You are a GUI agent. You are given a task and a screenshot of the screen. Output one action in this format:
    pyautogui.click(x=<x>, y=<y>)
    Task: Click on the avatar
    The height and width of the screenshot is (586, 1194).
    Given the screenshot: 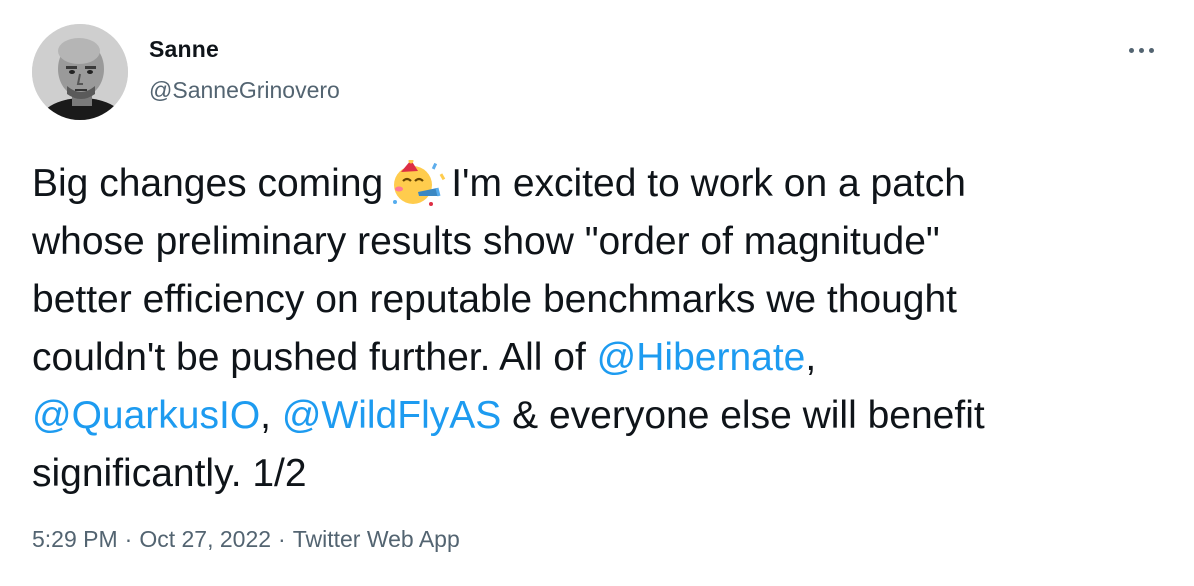 What is the action you would take?
    pyautogui.click(x=80, y=72)
    